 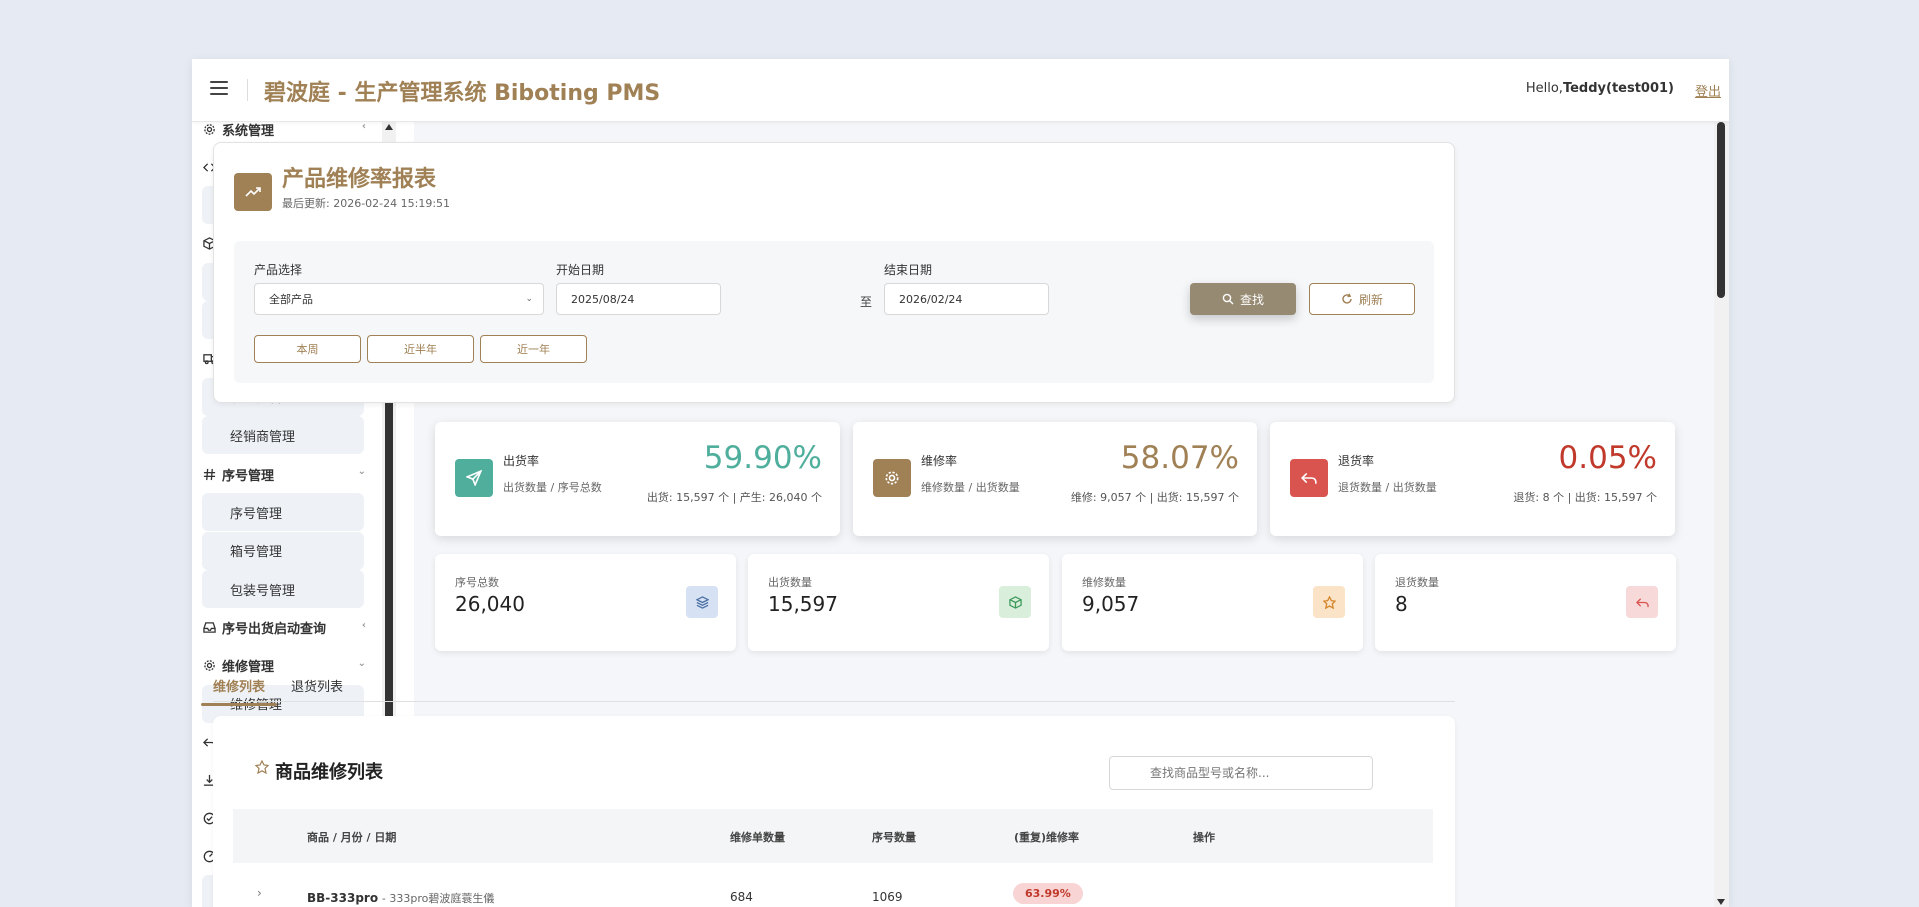 I want to click on row-serials: 1069, so click(x=887, y=897).